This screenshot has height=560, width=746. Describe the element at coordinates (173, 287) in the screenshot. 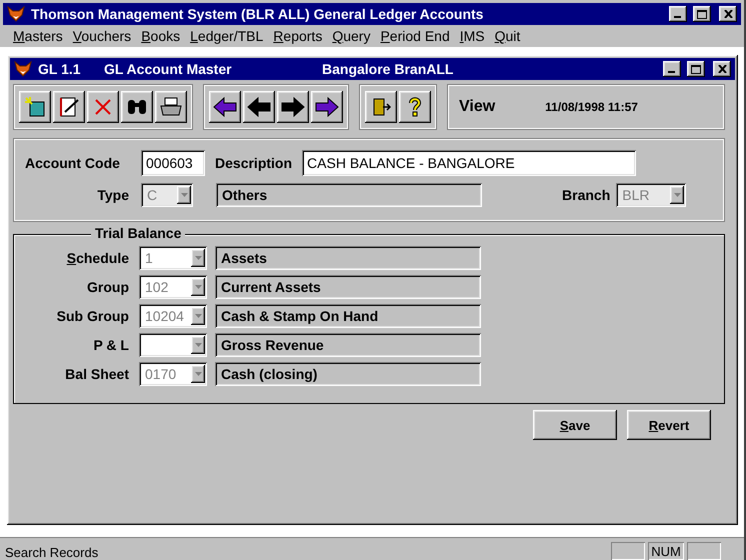

I see `code-dropdown: 102` at that location.